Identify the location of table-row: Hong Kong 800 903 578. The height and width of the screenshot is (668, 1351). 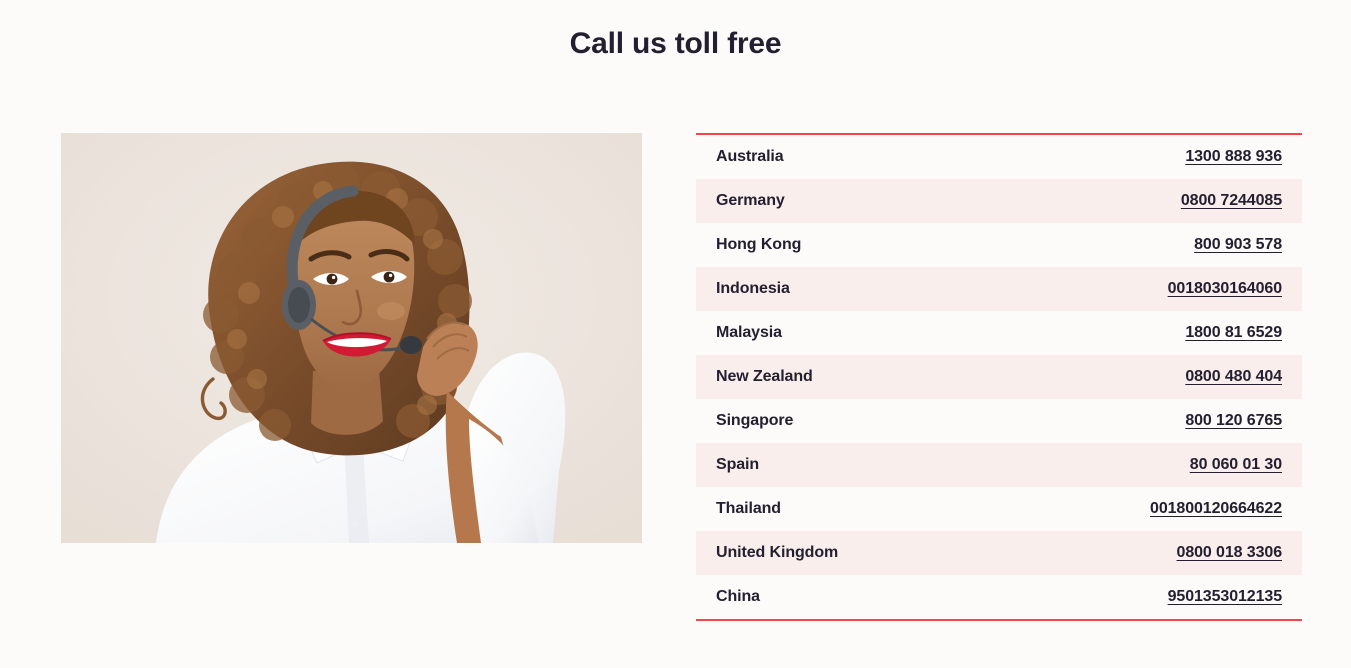
(999, 245).